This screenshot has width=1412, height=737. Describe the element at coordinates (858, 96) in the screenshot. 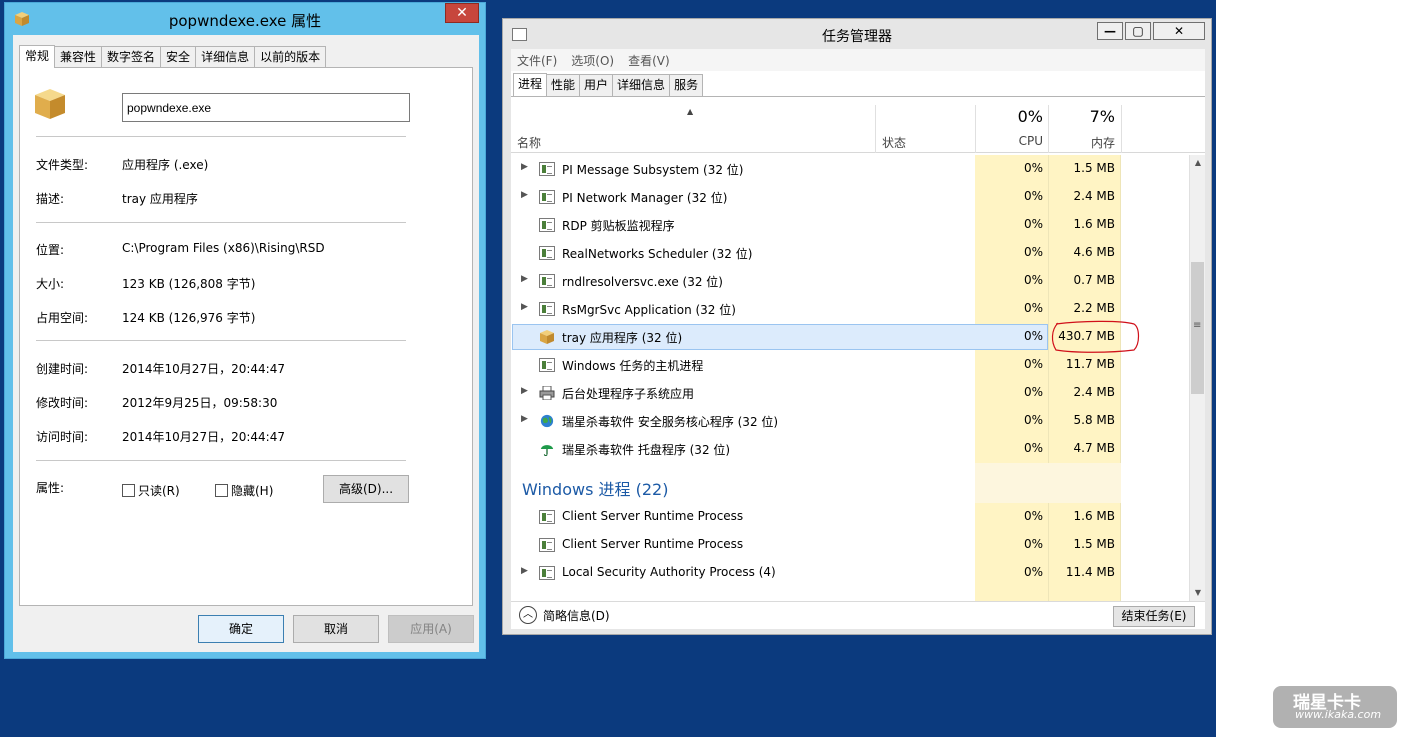

I see `tab-underline` at that location.